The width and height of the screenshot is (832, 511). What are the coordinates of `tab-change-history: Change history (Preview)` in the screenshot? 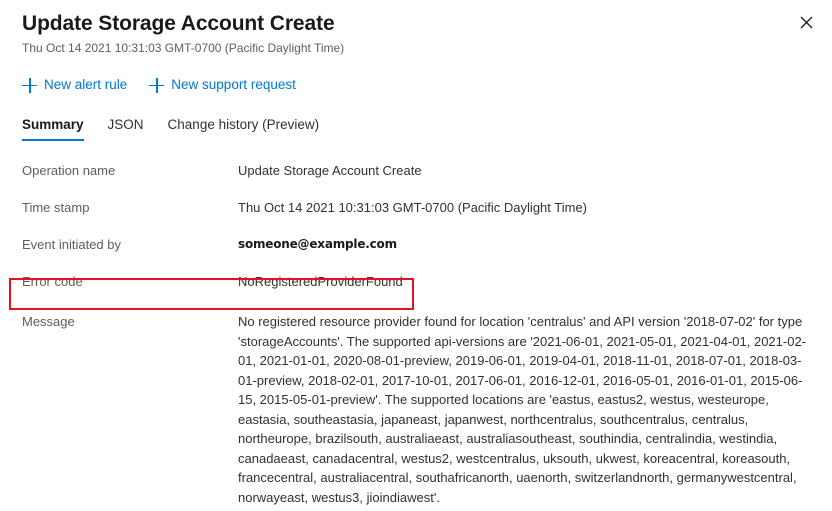 It's located at (244, 128).